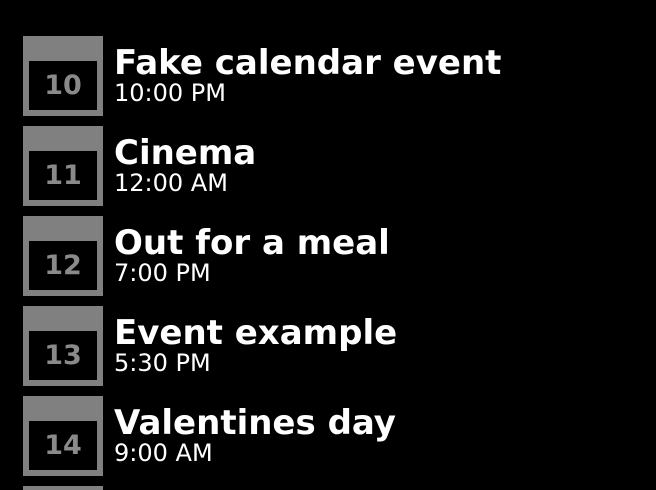 Image resolution: width=656 pixels, height=490 pixels. What do you see at coordinates (252, 243) in the screenshot?
I see `event-title: Out for a meal` at bounding box center [252, 243].